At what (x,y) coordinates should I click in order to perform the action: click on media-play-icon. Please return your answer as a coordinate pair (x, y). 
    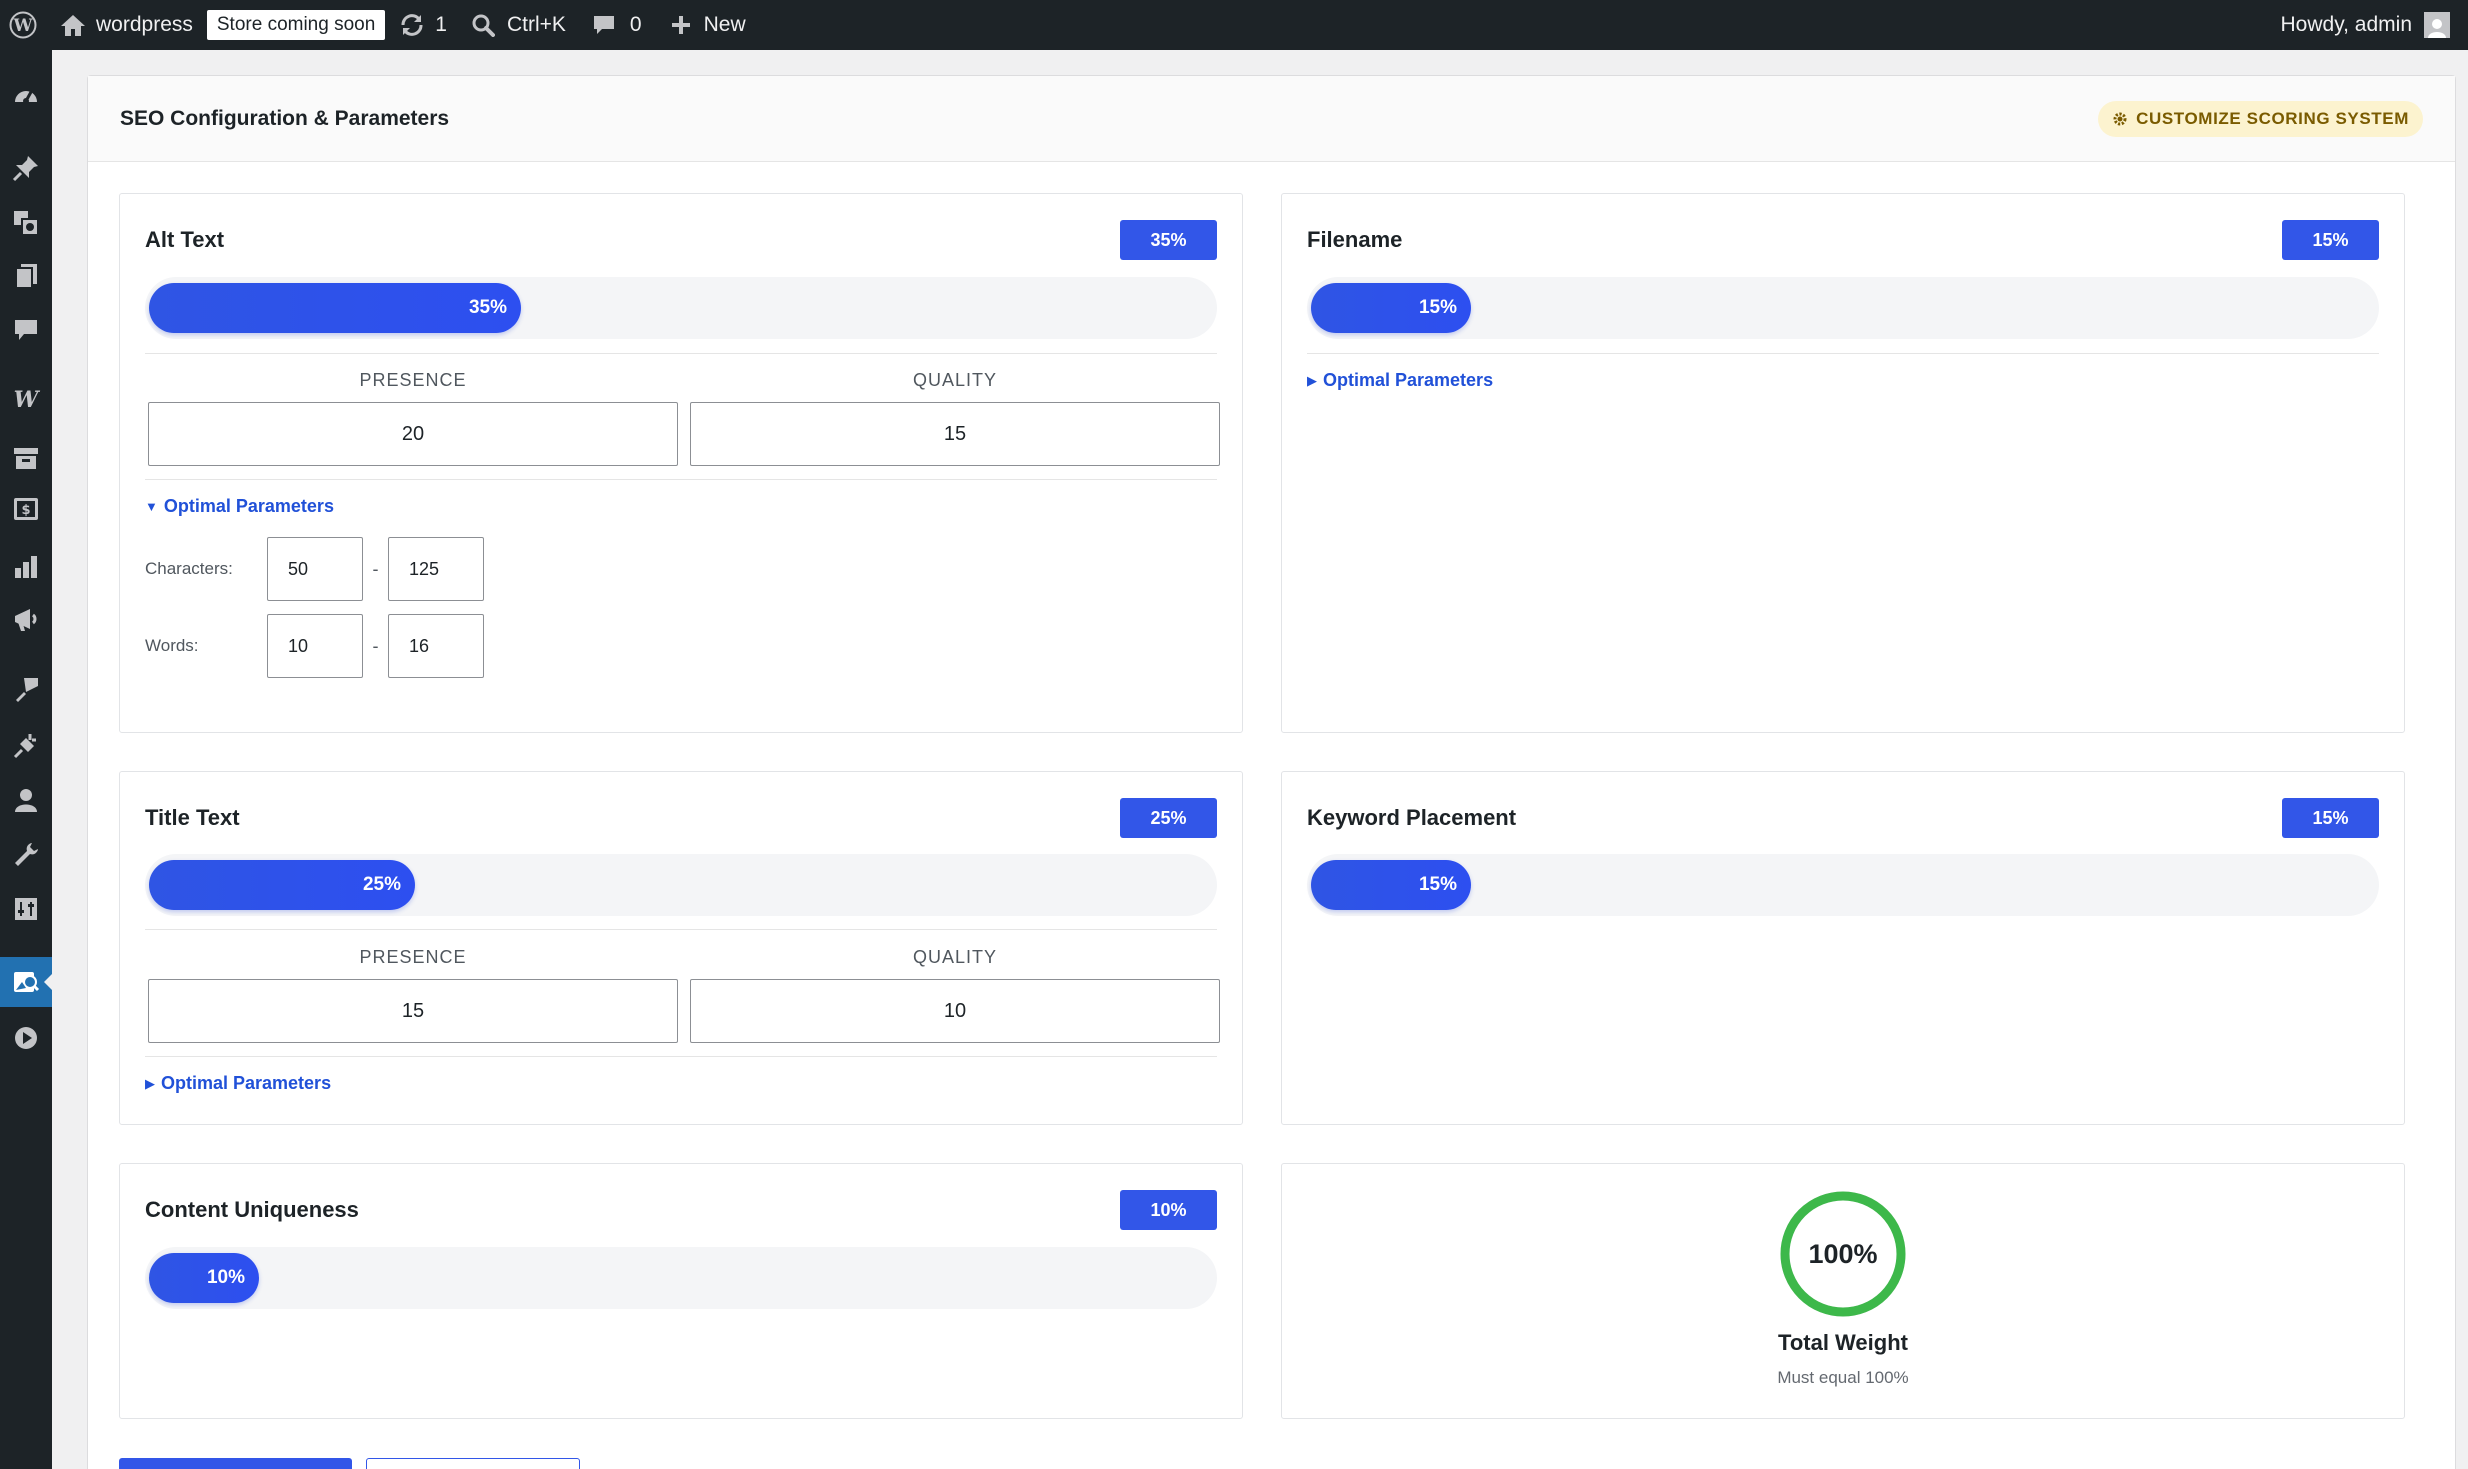
    Looking at the image, I should click on (26, 1038).